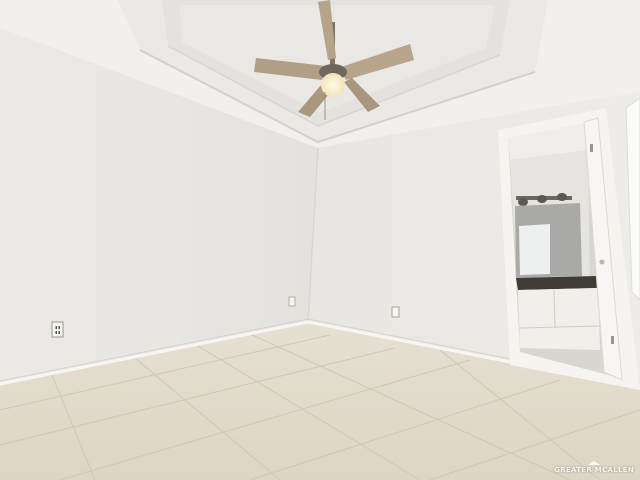 Image resolution: width=640 pixels, height=480 pixels. What do you see at coordinates (602, 262) in the screenshot?
I see `door-knob` at bounding box center [602, 262].